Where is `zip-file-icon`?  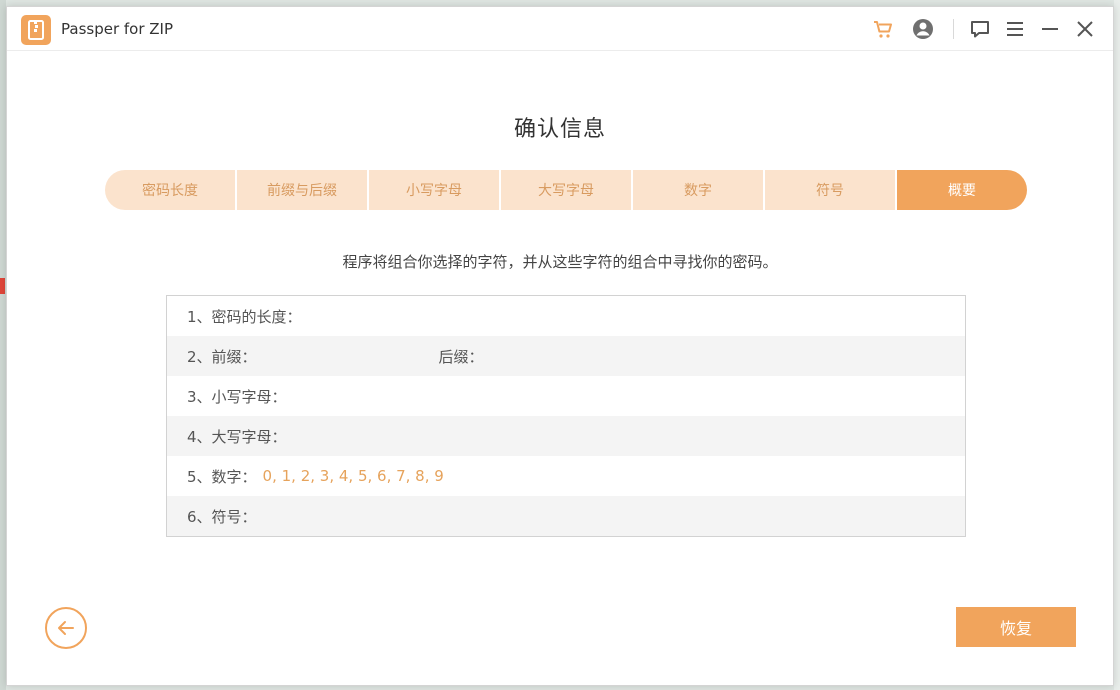 zip-file-icon is located at coordinates (36, 30).